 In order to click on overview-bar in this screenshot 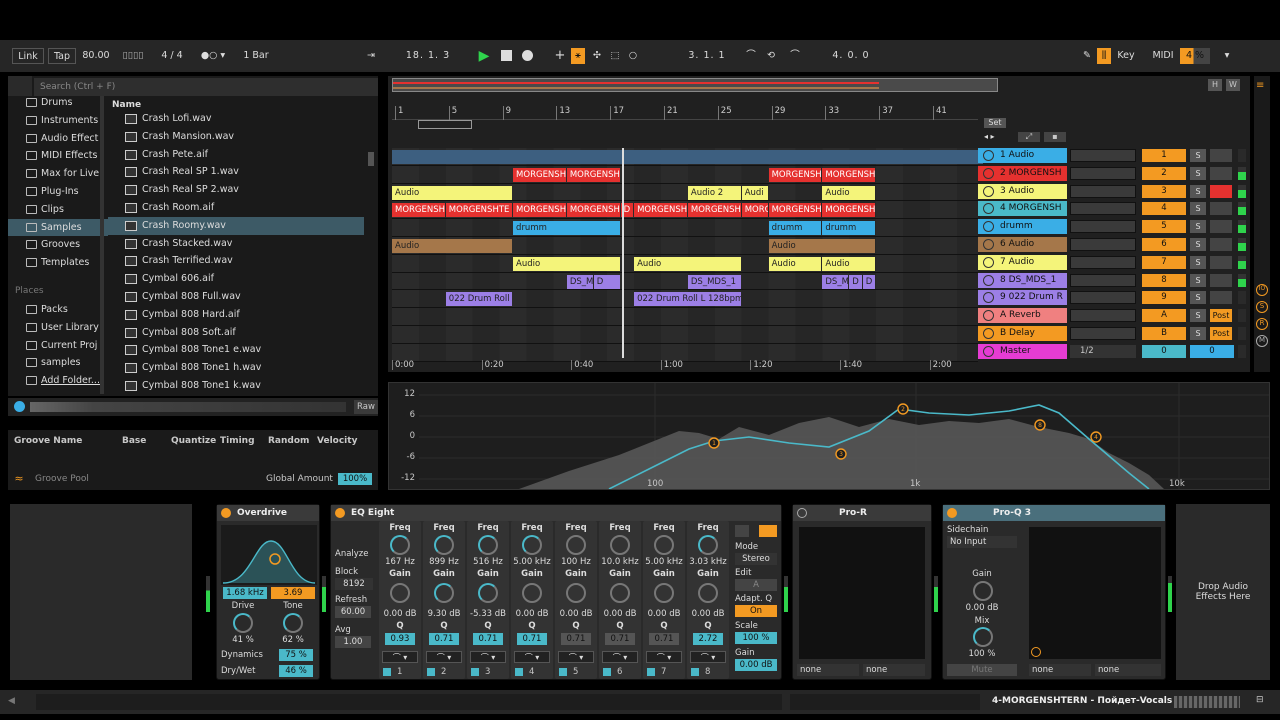, I will do `click(695, 85)`.